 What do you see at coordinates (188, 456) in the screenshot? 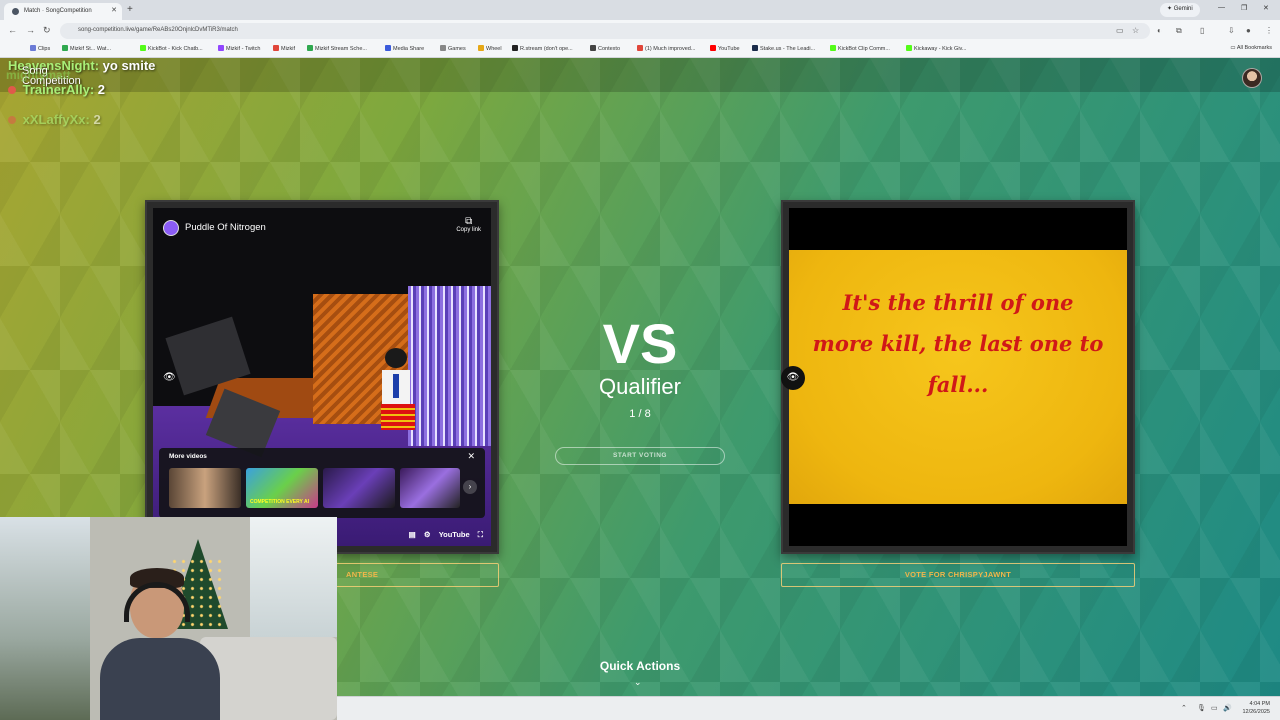
I see `more-videos-title: More videos` at bounding box center [188, 456].